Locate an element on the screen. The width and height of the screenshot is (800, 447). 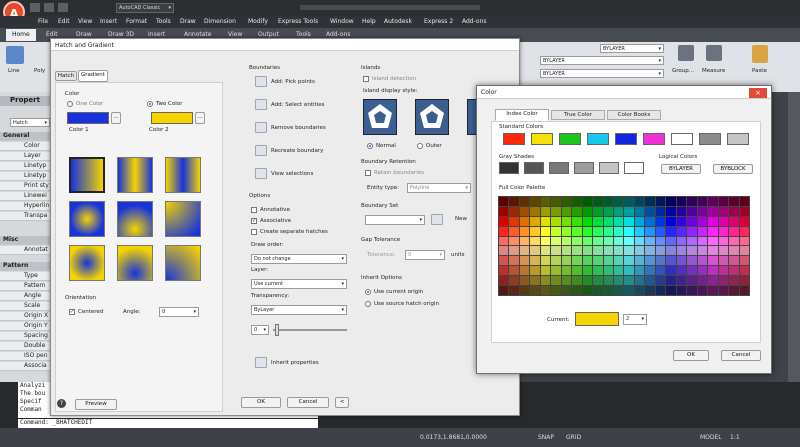
color-ok-button: OK is located at coordinates (691, 355).